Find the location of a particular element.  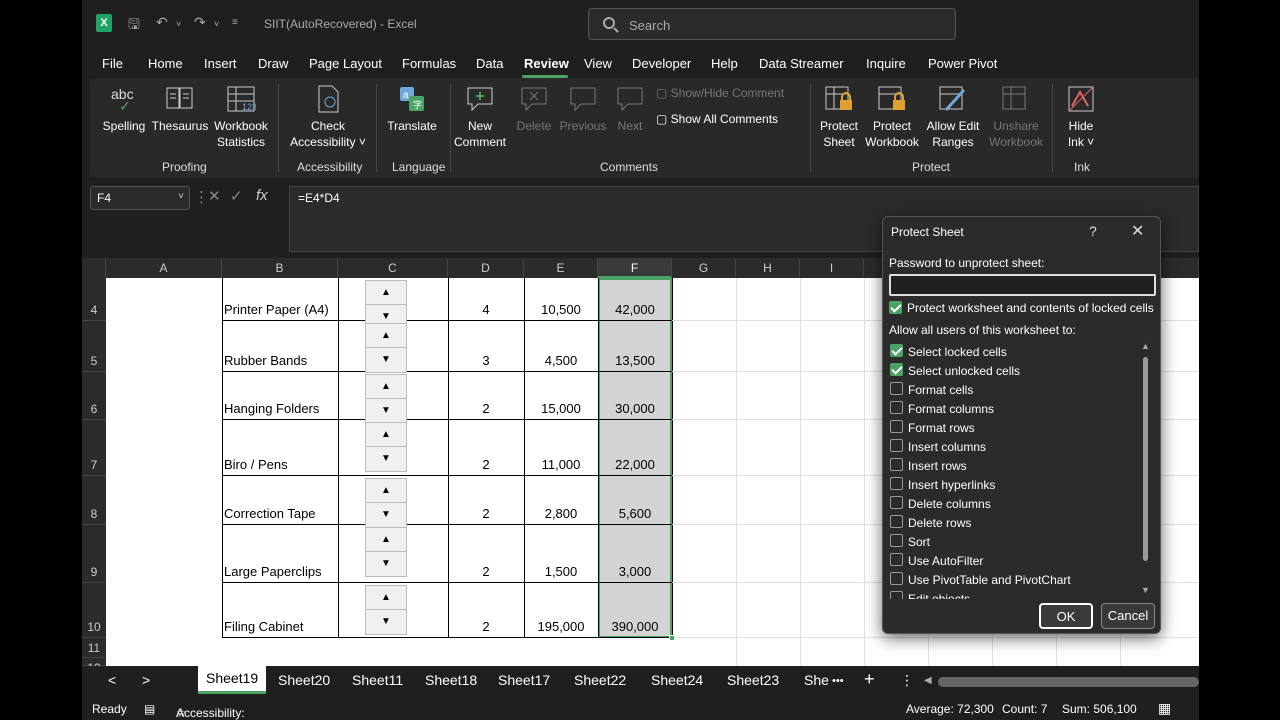

protect-contents-checkbox is located at coordinates (895, 307).